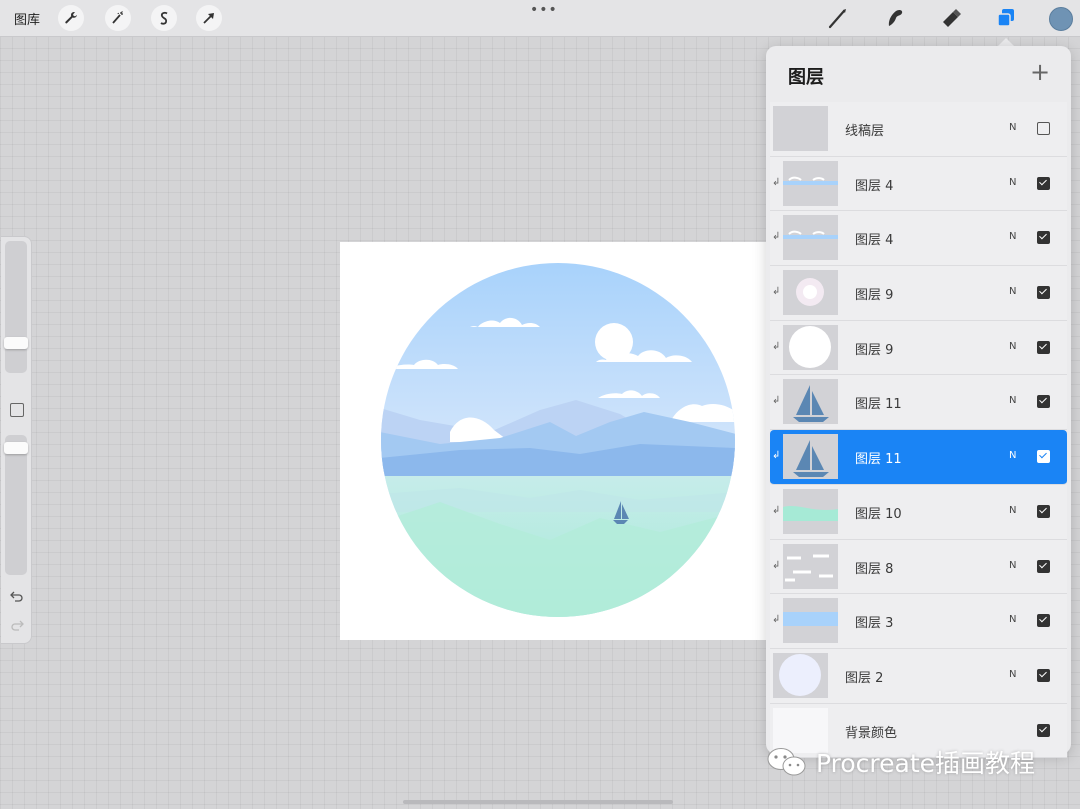  I want to click on brush-size-thumb, so click(16, 343).